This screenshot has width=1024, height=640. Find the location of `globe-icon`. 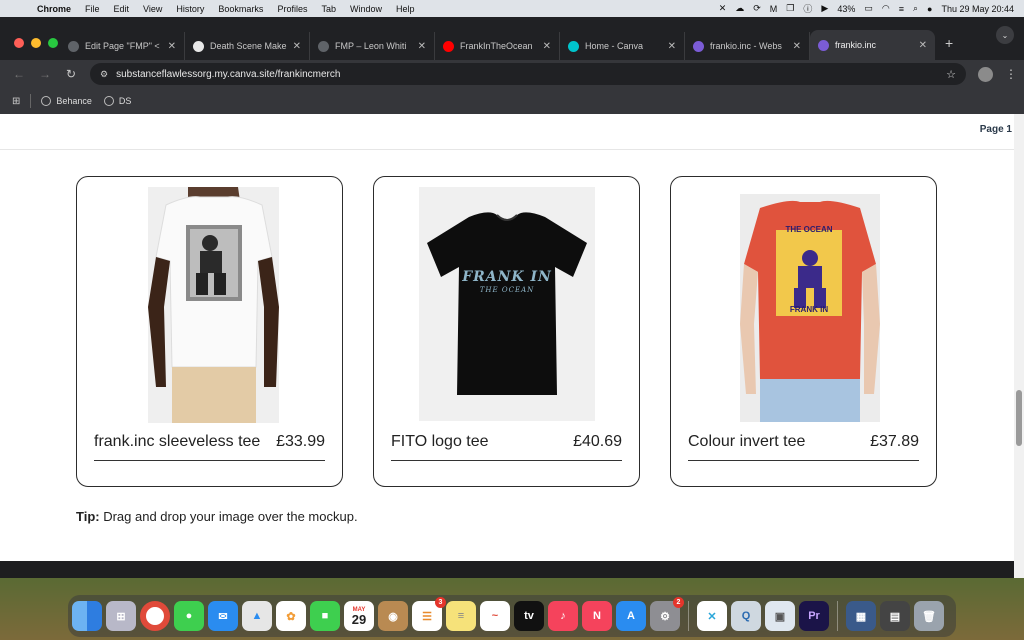

globe-icon is located at coordinates (46, 101).